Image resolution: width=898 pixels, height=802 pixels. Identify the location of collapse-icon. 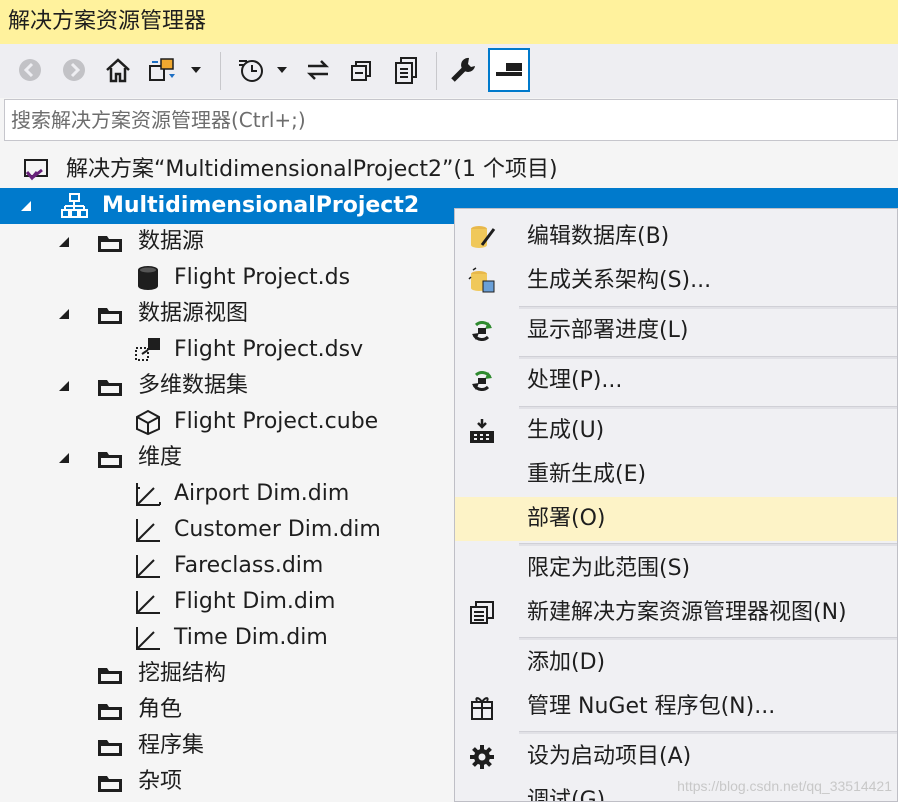
(361, 71).